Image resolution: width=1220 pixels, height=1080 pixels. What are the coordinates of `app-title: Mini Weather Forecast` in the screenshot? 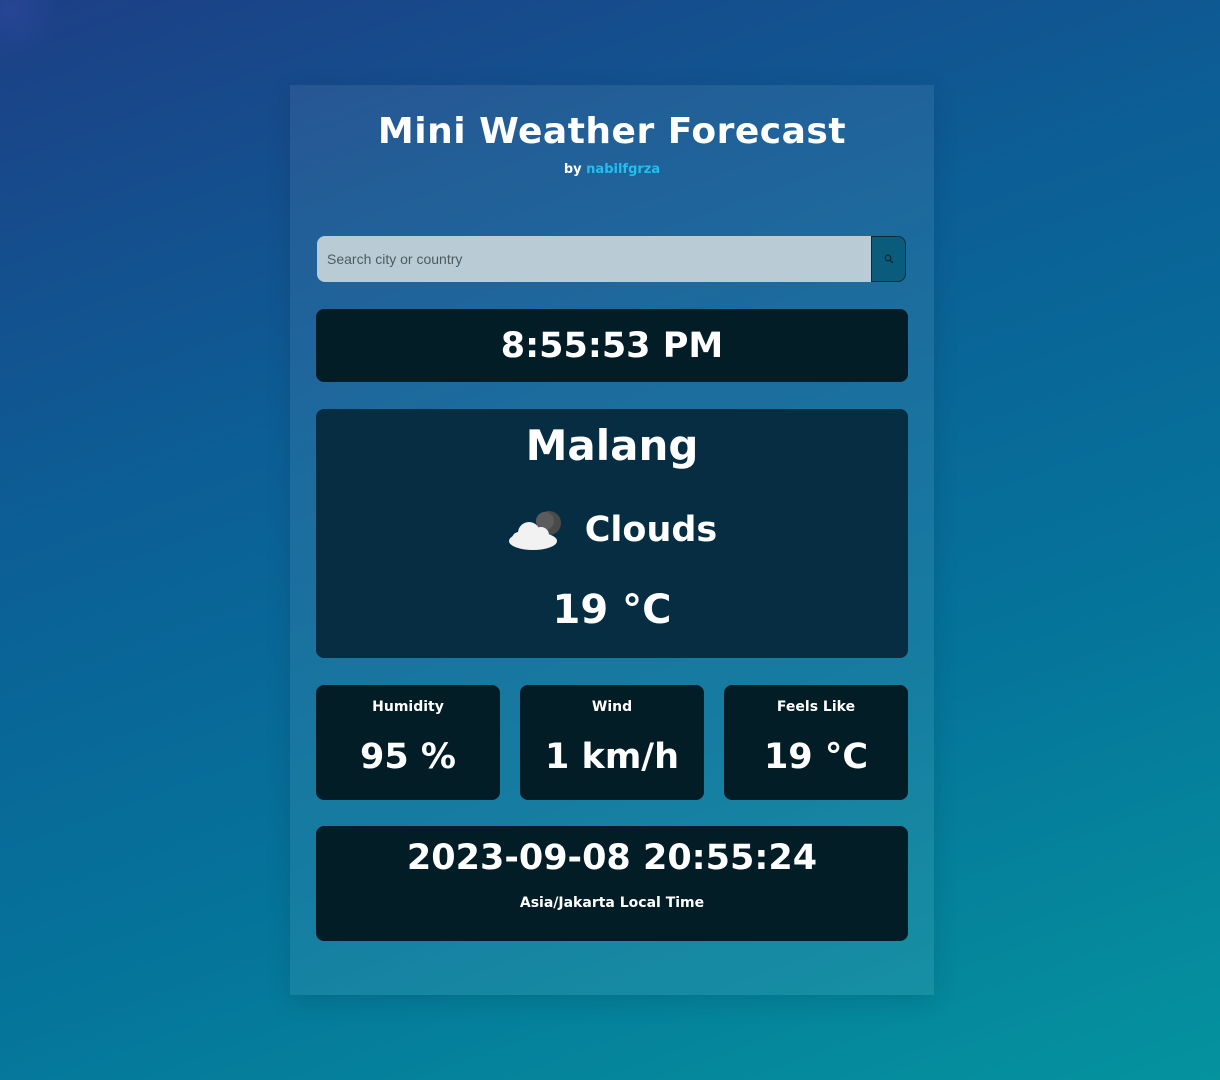 It's located at (612, 131).